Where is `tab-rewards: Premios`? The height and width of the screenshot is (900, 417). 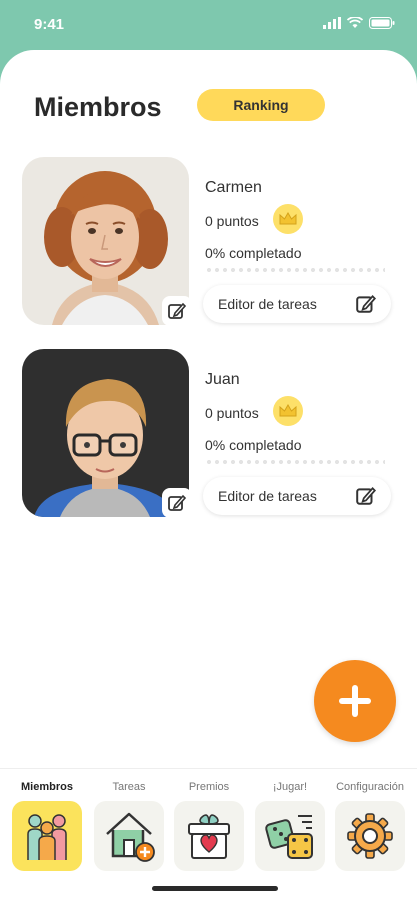
tab-rewards: Premios is located at coordinates (209, 826).